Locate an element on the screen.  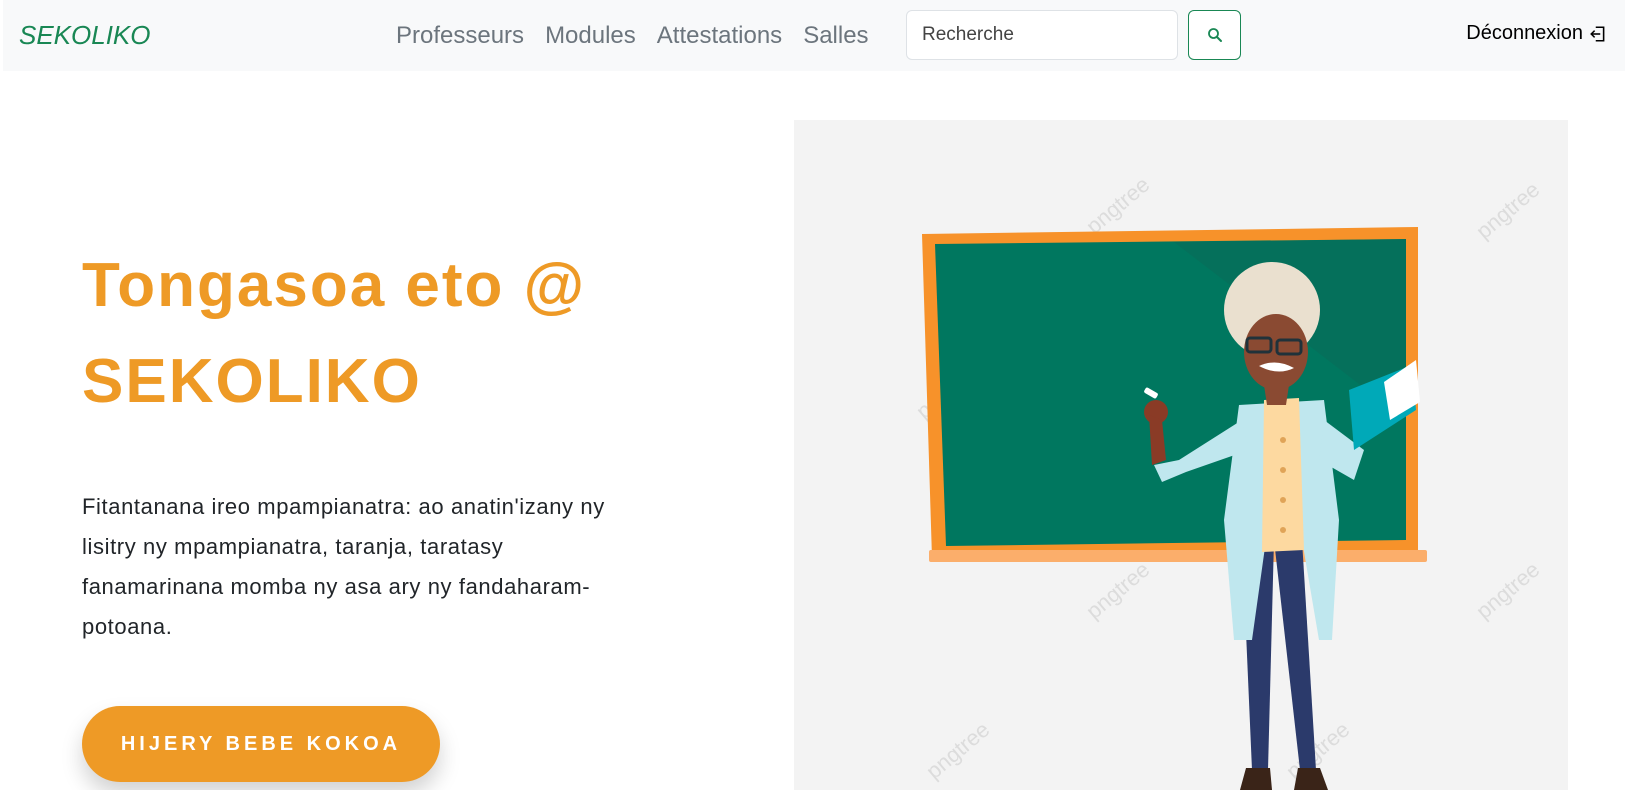
nav-links: Professeurs Modules Attestations Salles is located at coordinates (632, 35).